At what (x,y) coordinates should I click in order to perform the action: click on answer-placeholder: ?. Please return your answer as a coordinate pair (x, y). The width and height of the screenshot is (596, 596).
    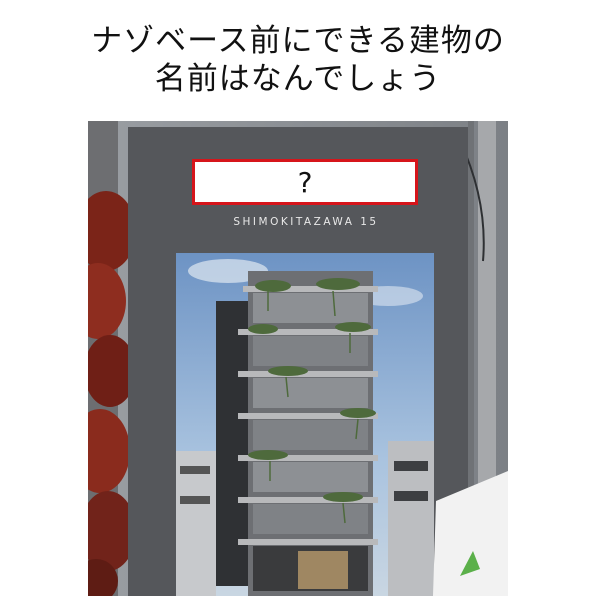
    Looking at the image, I should click on (305, 182).